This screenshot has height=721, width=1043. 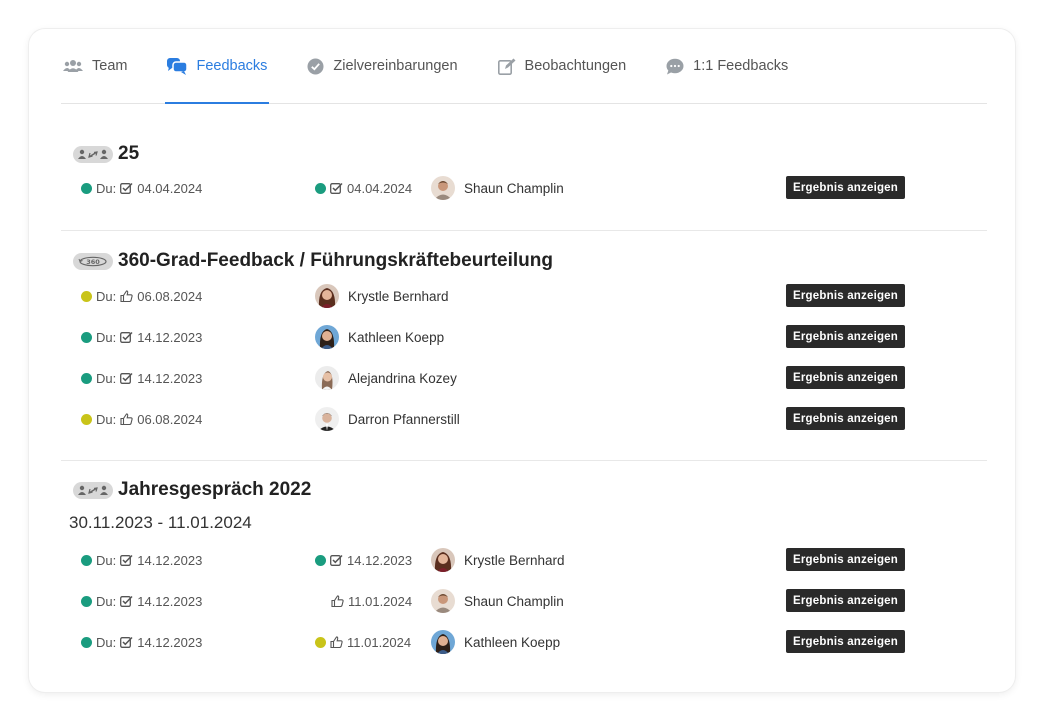 I want to click on response-date-cell: 04.04.2024, so click(x=363, y=188).